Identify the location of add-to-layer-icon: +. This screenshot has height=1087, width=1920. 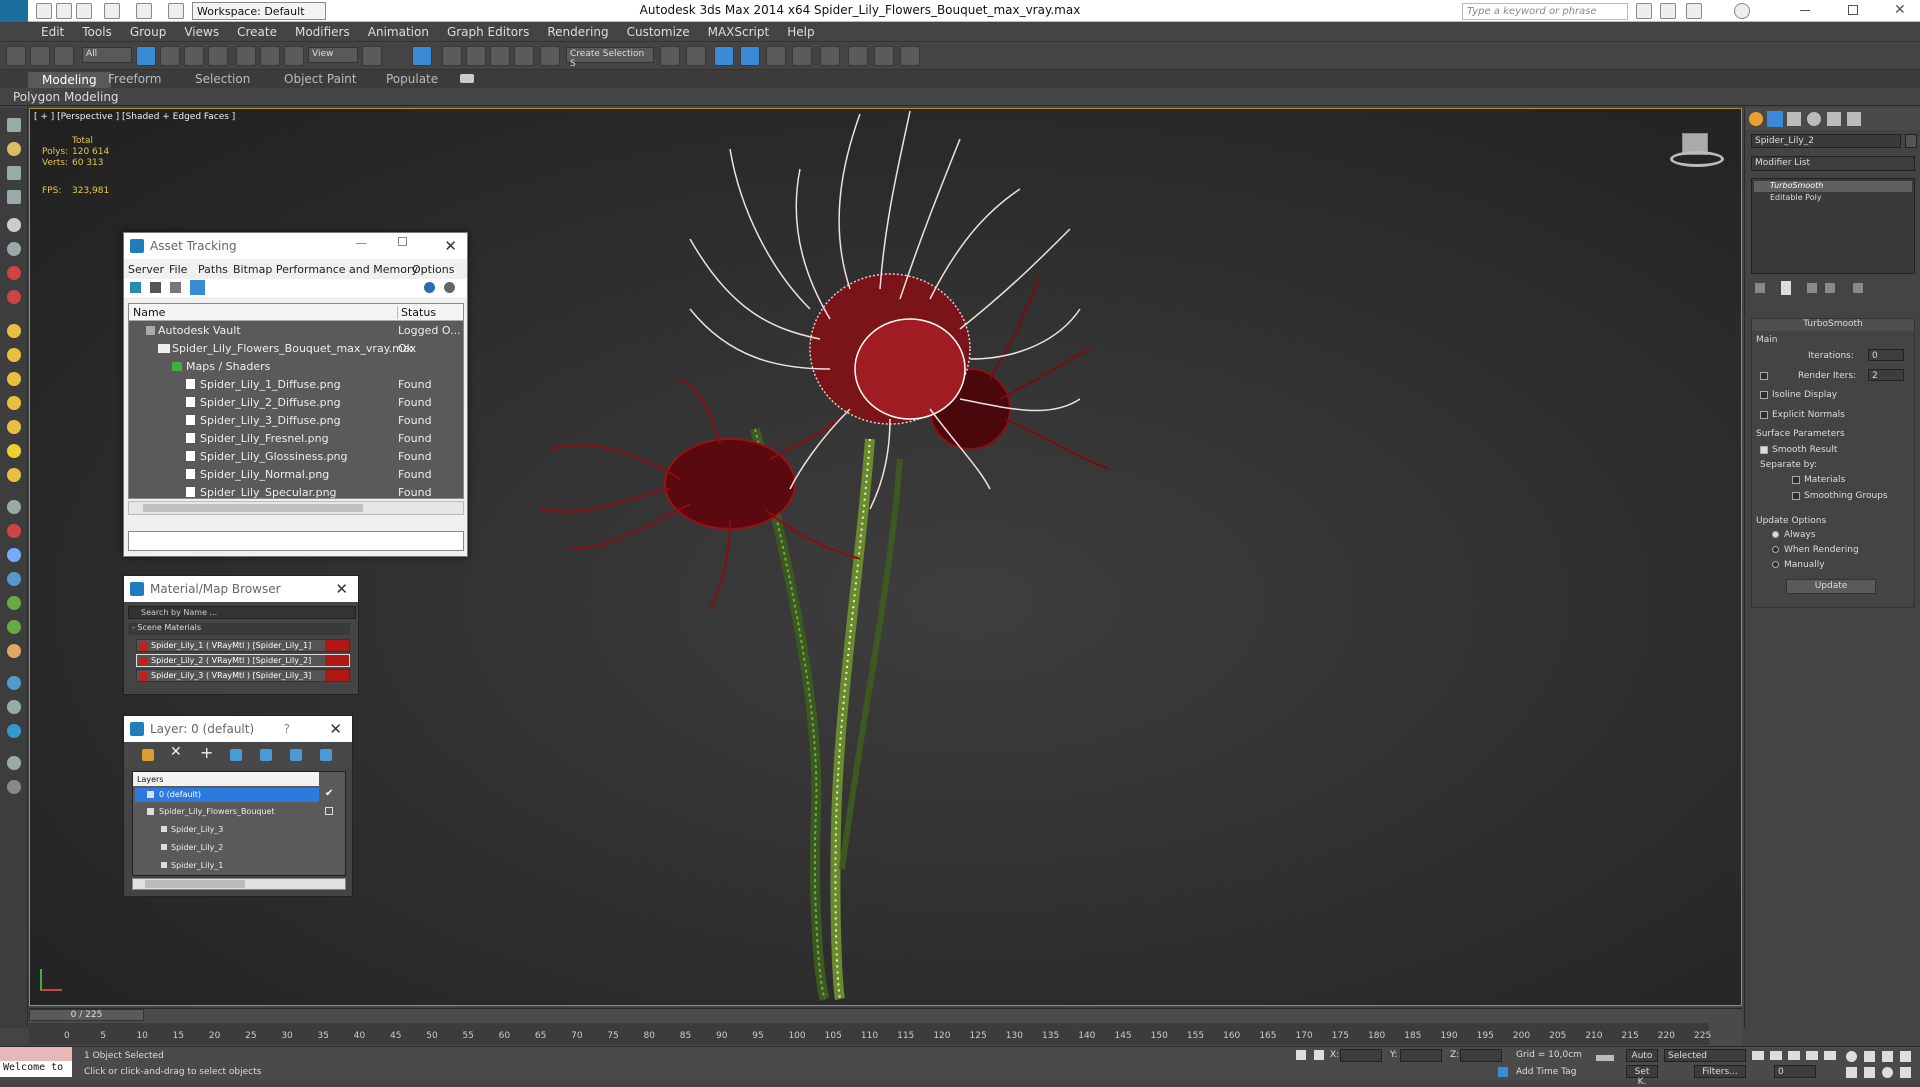
(206, 752).